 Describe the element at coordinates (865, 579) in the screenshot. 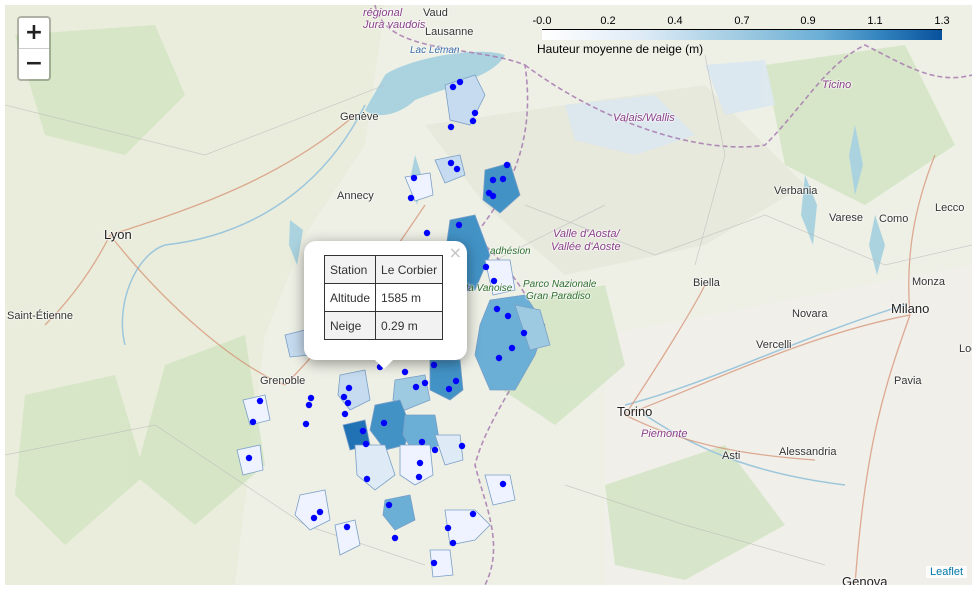

I see `label-genova: Genova` at that location.